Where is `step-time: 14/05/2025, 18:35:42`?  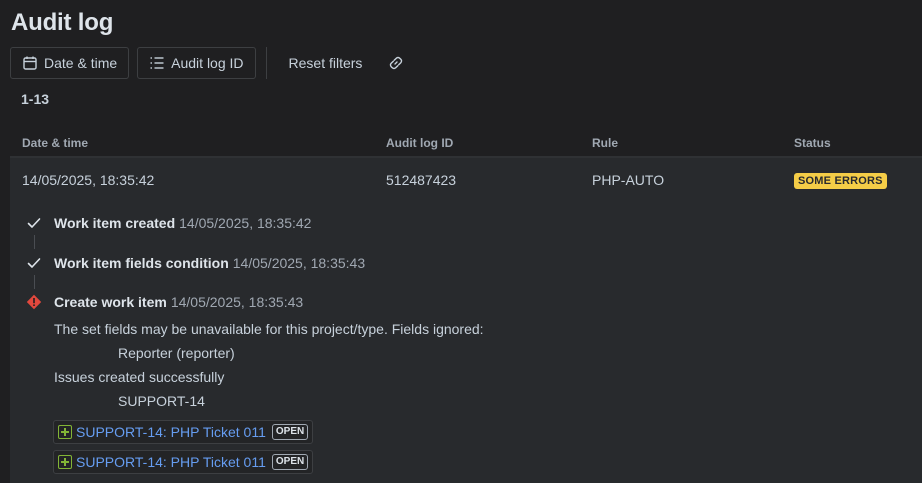 step-time: 14/05/2025, 18:35:42 is located at coordinates (245, 223).